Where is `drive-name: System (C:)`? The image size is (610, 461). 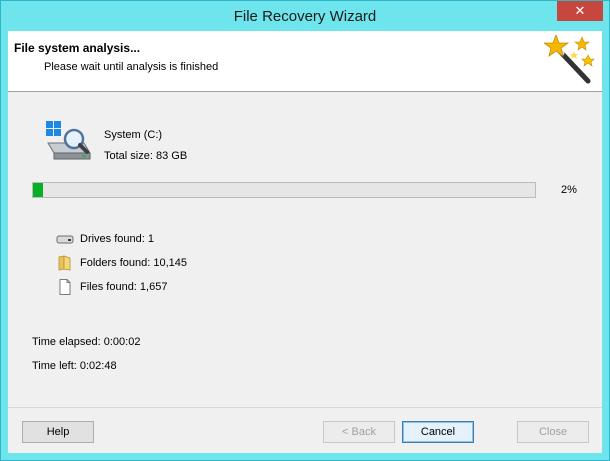 drive-name: System (C:) is located at coordinates (133, 135).